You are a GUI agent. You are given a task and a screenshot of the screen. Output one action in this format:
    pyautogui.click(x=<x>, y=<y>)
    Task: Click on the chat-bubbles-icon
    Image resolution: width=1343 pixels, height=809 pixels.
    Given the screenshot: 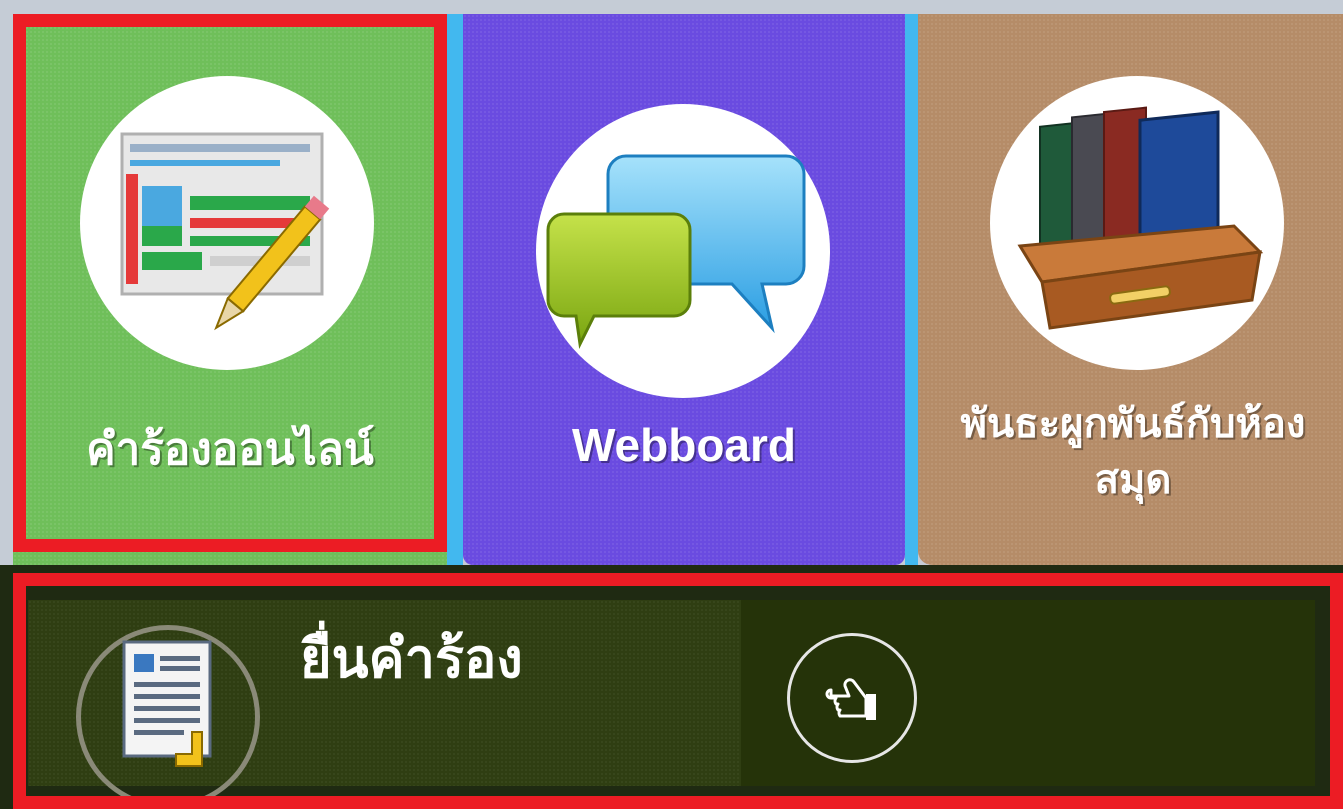 What is the action you would take?
    pyautogui.click(x=683, y=251)
    